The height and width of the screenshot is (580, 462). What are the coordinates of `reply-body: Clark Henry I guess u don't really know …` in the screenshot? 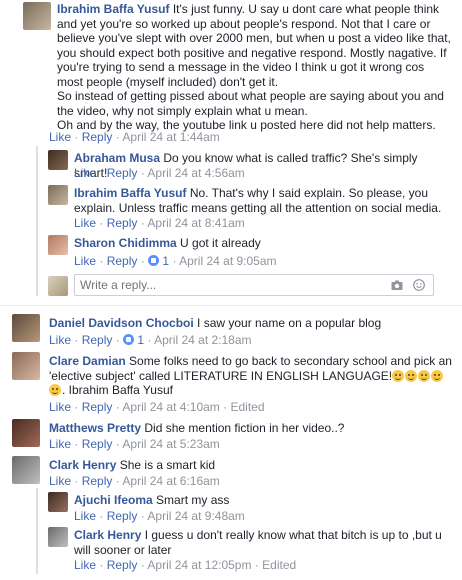 It's located at (259, 542).